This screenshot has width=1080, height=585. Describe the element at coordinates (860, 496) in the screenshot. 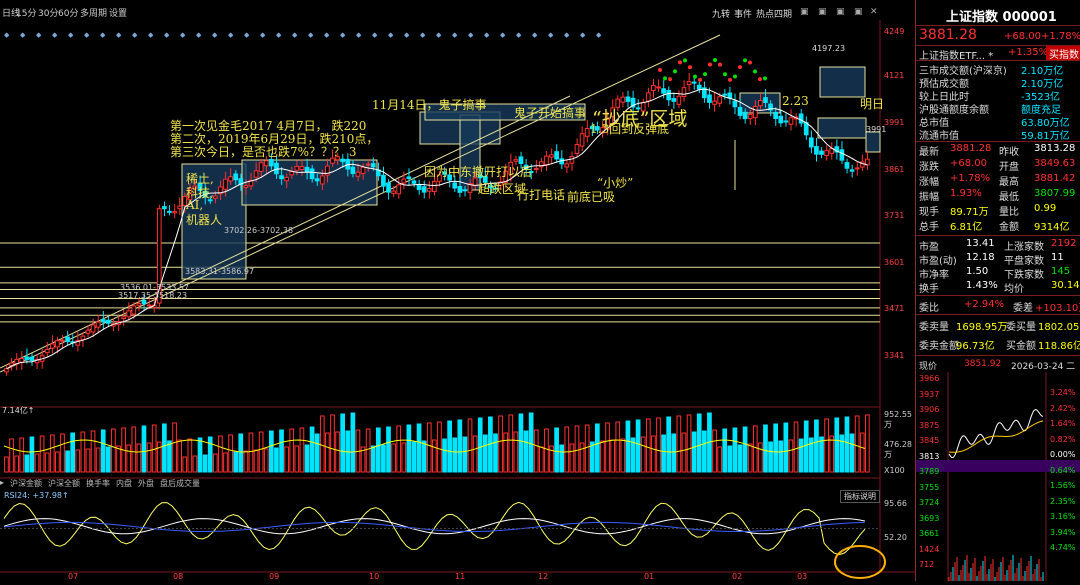

I see `indicator-explain-button: 指标说明` at that location.